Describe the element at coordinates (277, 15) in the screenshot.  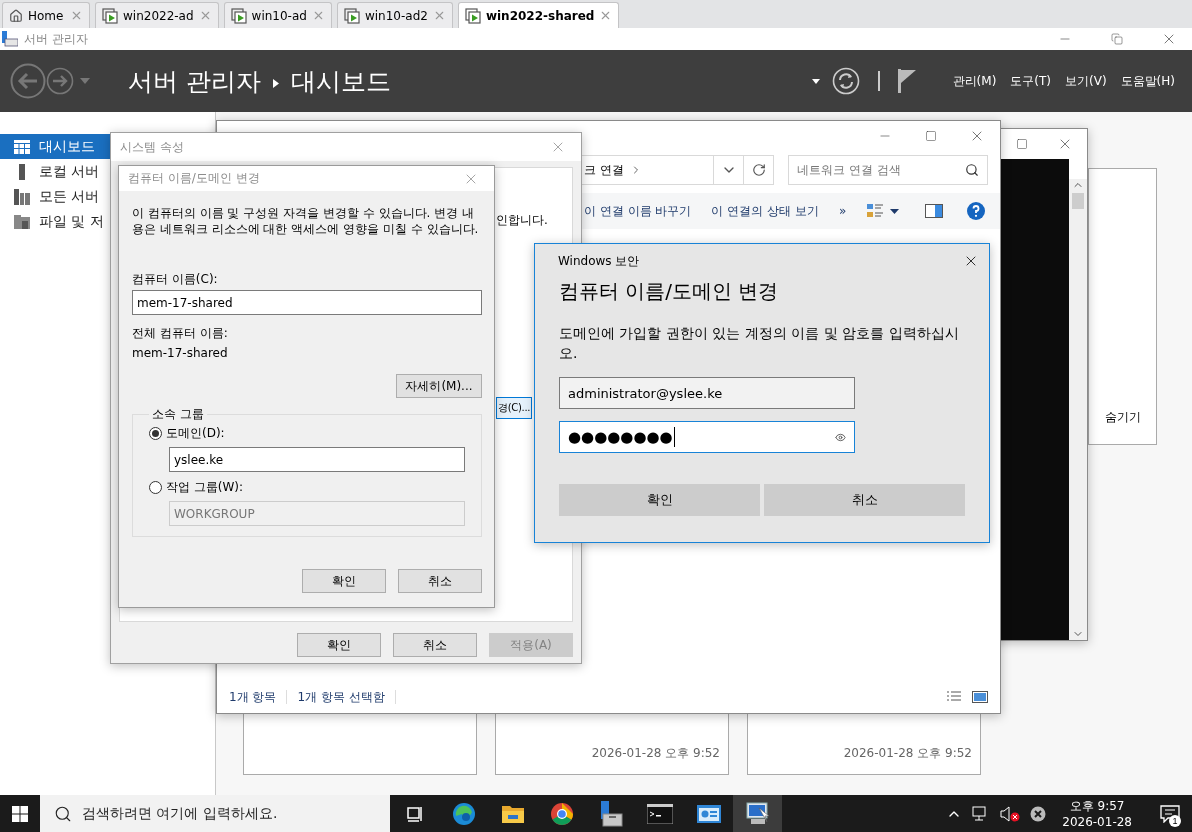
I see `browser-tab: win10-ad` at that location.